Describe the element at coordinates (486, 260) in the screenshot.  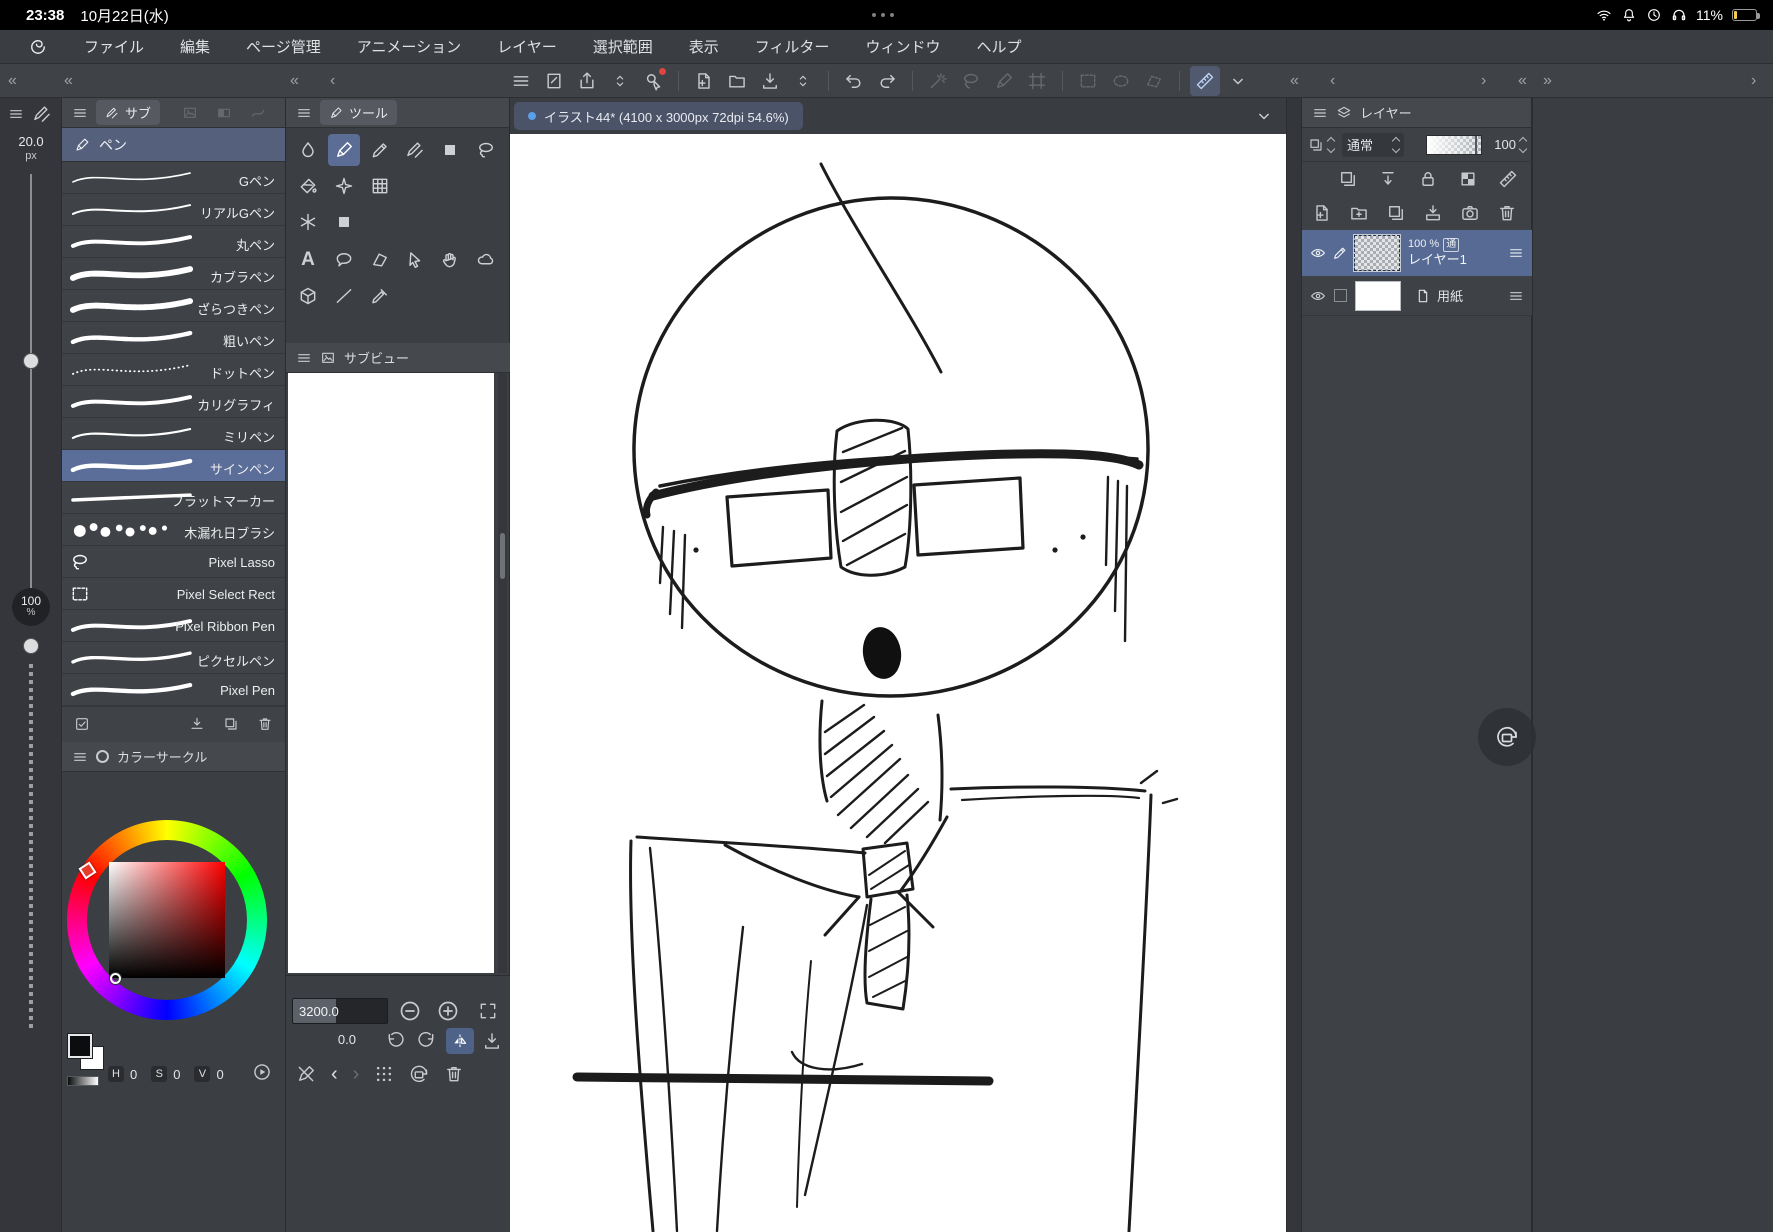
I see `tool-gradient-cloud` at that location.